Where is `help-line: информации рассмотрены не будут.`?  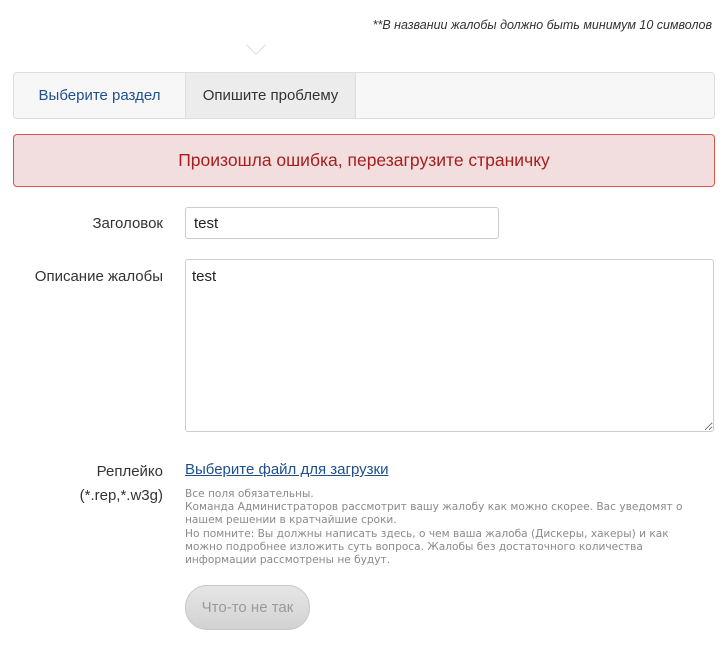
help-line: информации рассмотрены не будут. is located at coordinates (288, 560).